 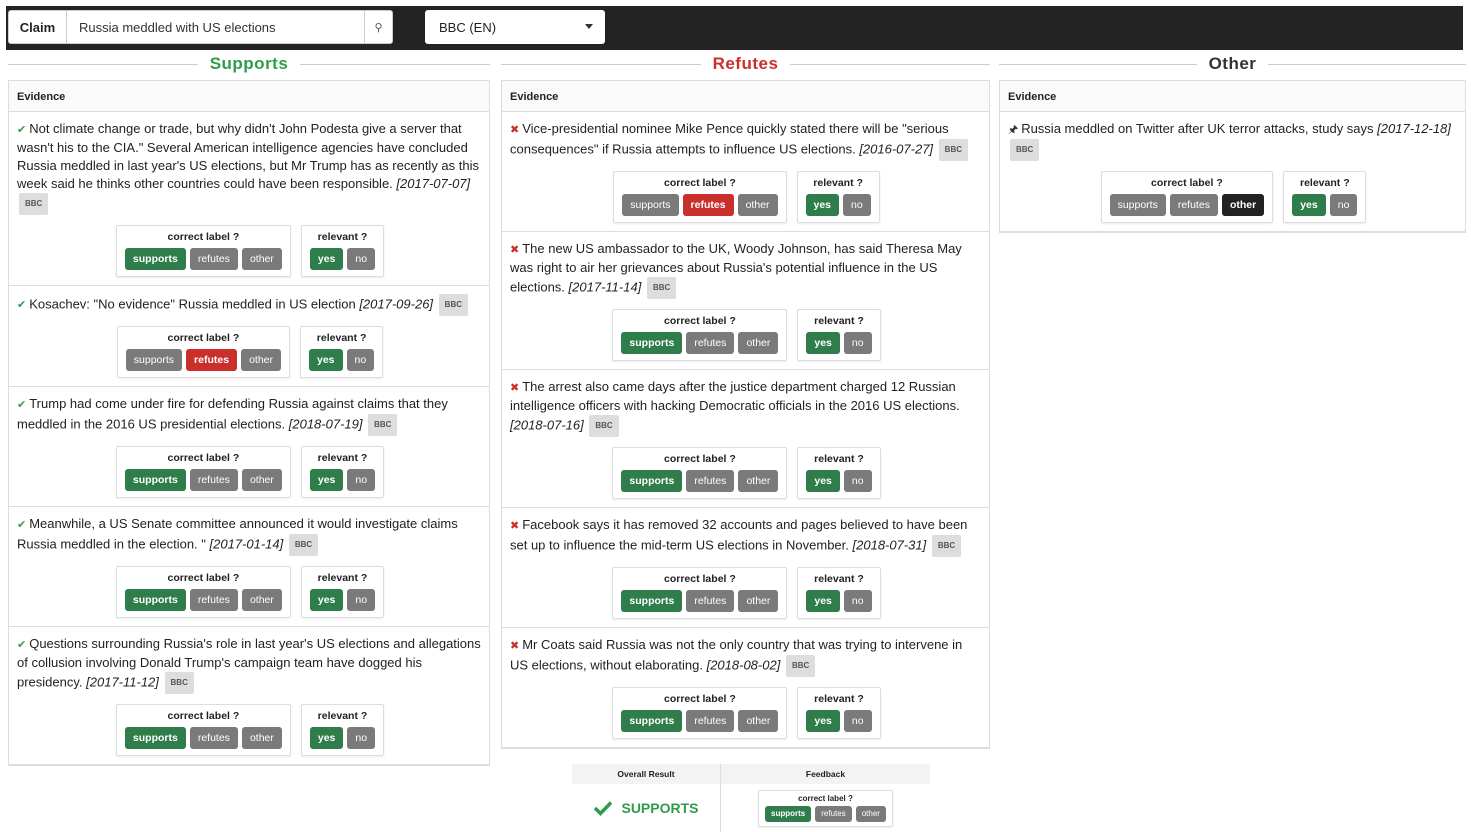 I want to click on feedback-label-box: correct label ? supports refutes other, so click(x=825, y=808).